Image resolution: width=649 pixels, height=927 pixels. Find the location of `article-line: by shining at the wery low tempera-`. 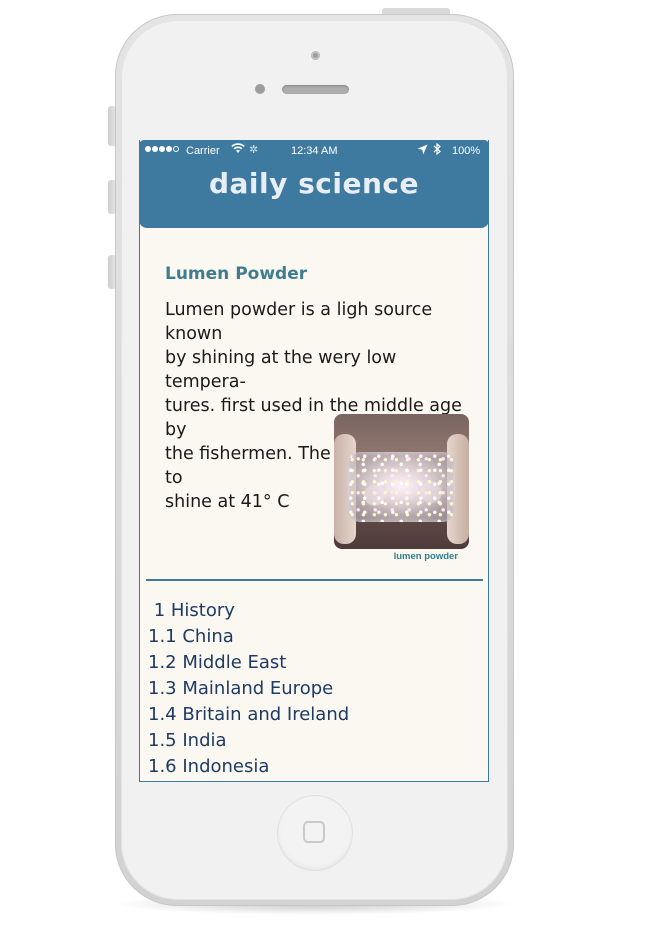

article-line: by shining at the wery low tempera- is located at coordinates (281, 370).